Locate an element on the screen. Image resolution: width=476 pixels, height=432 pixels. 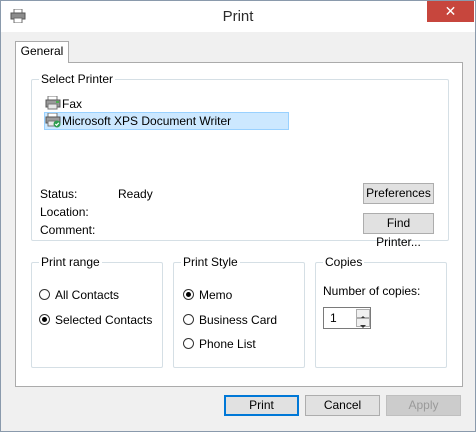
location-label: Location: is located at coordinates (64, 212).